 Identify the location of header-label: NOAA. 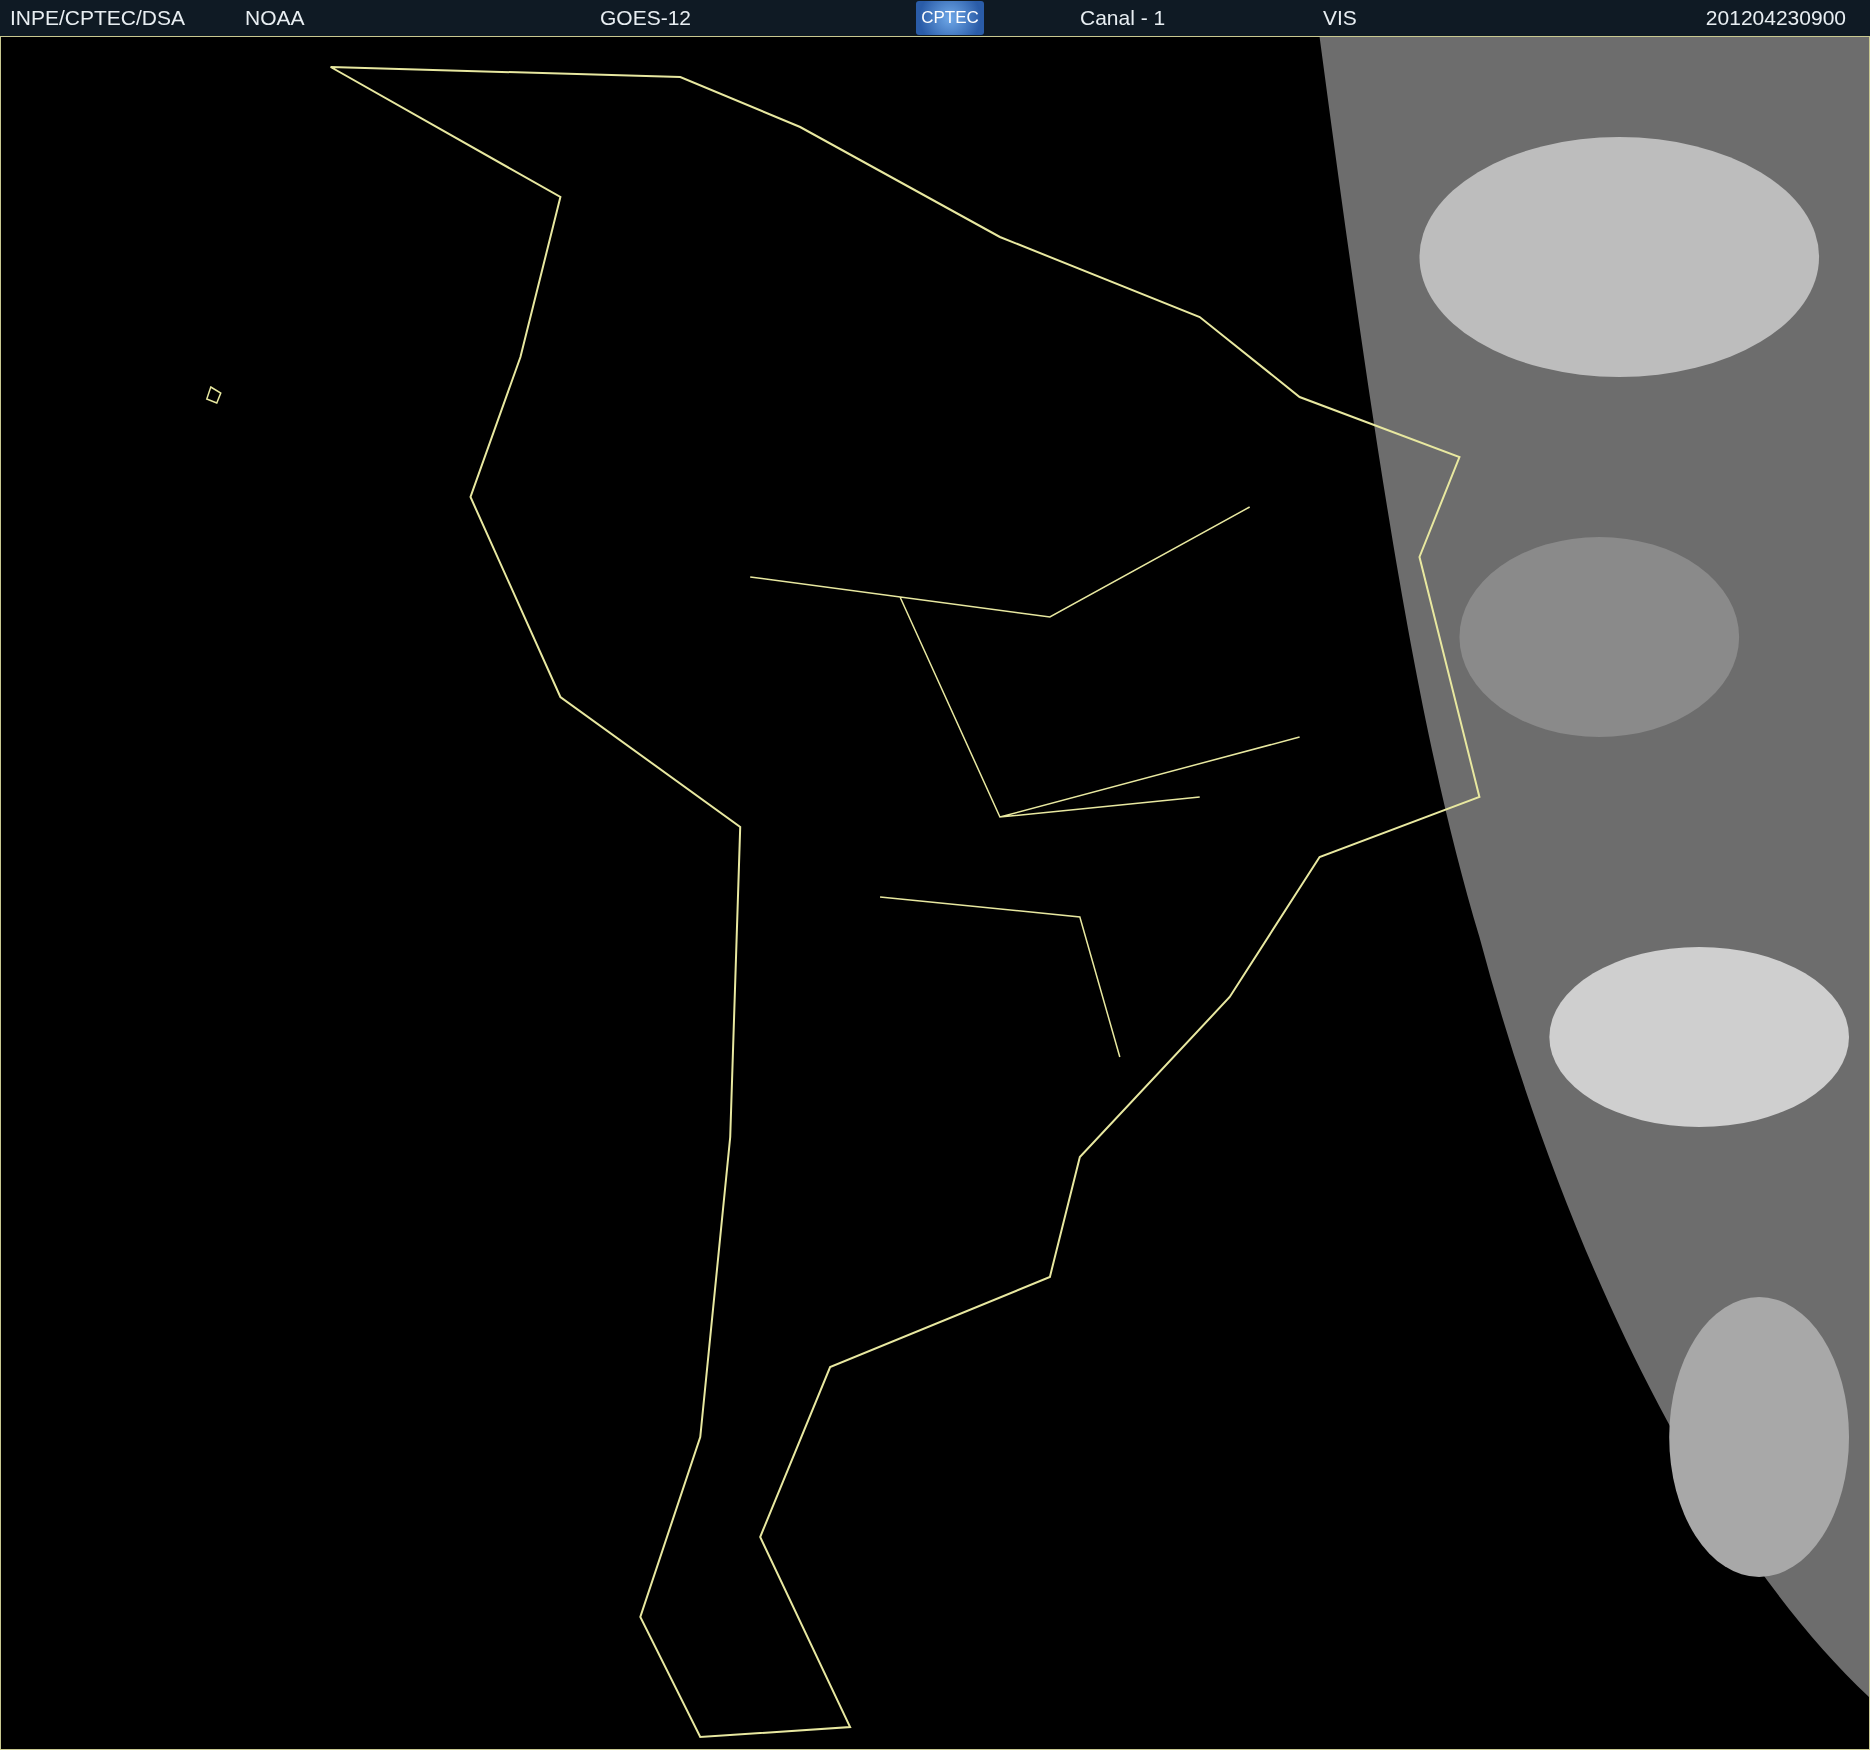
(275, 18).